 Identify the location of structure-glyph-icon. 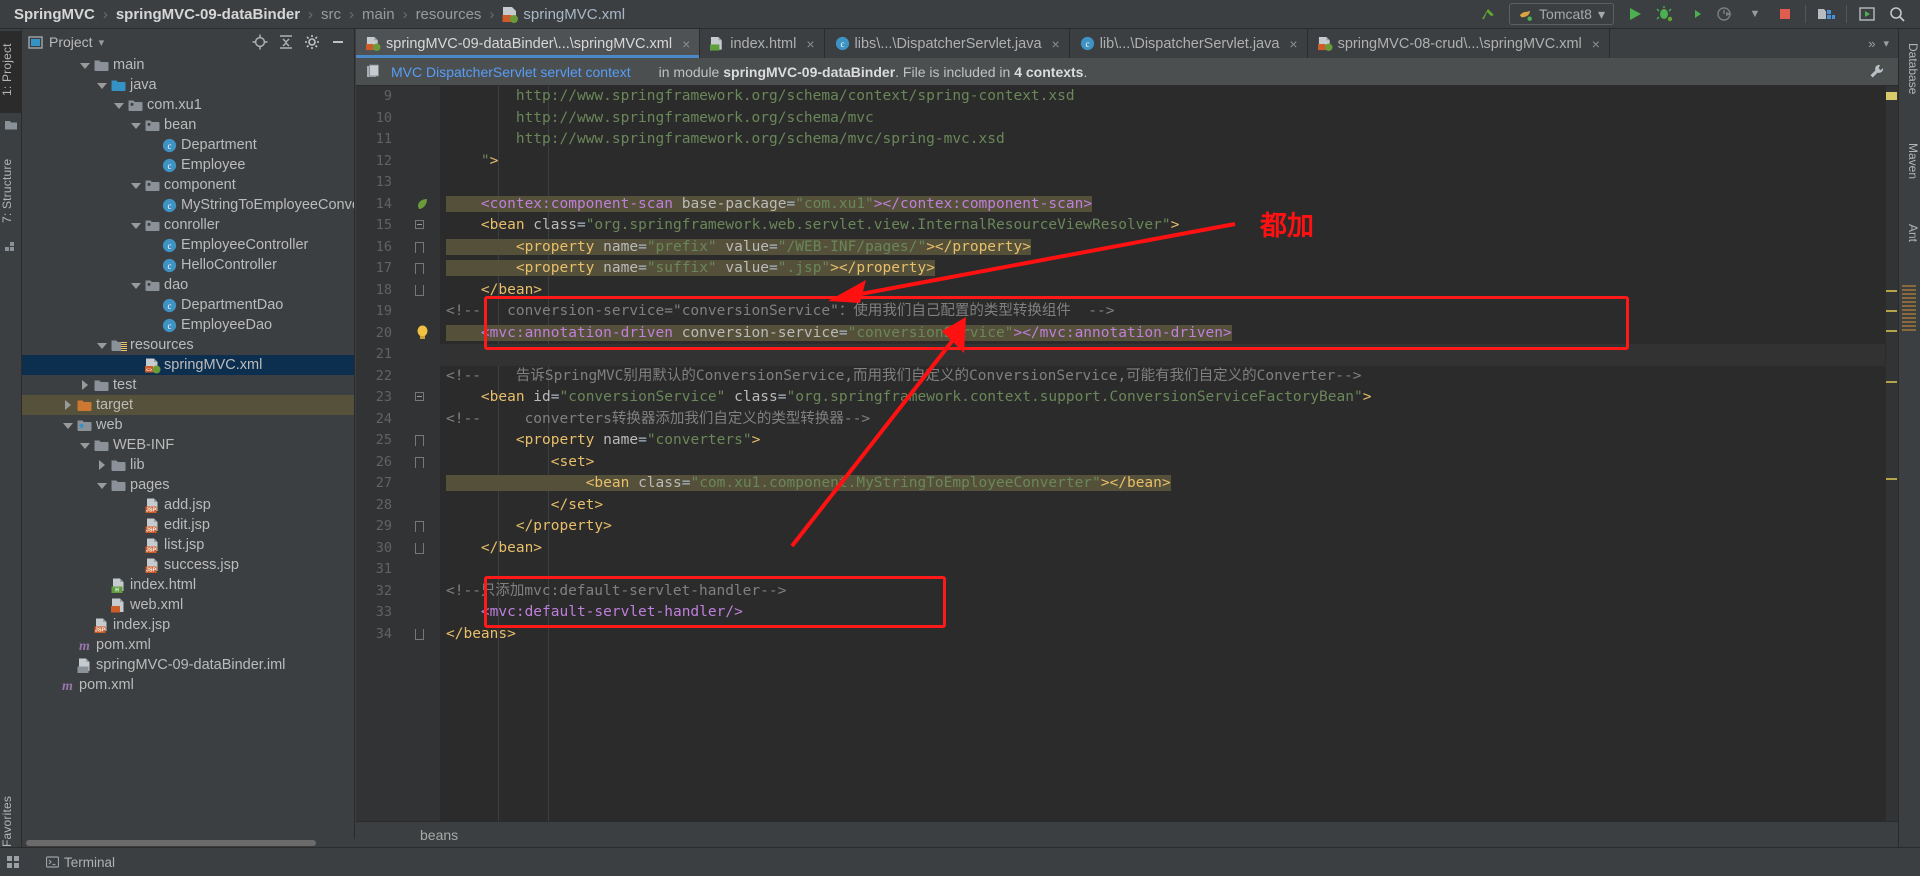
(11, 247).